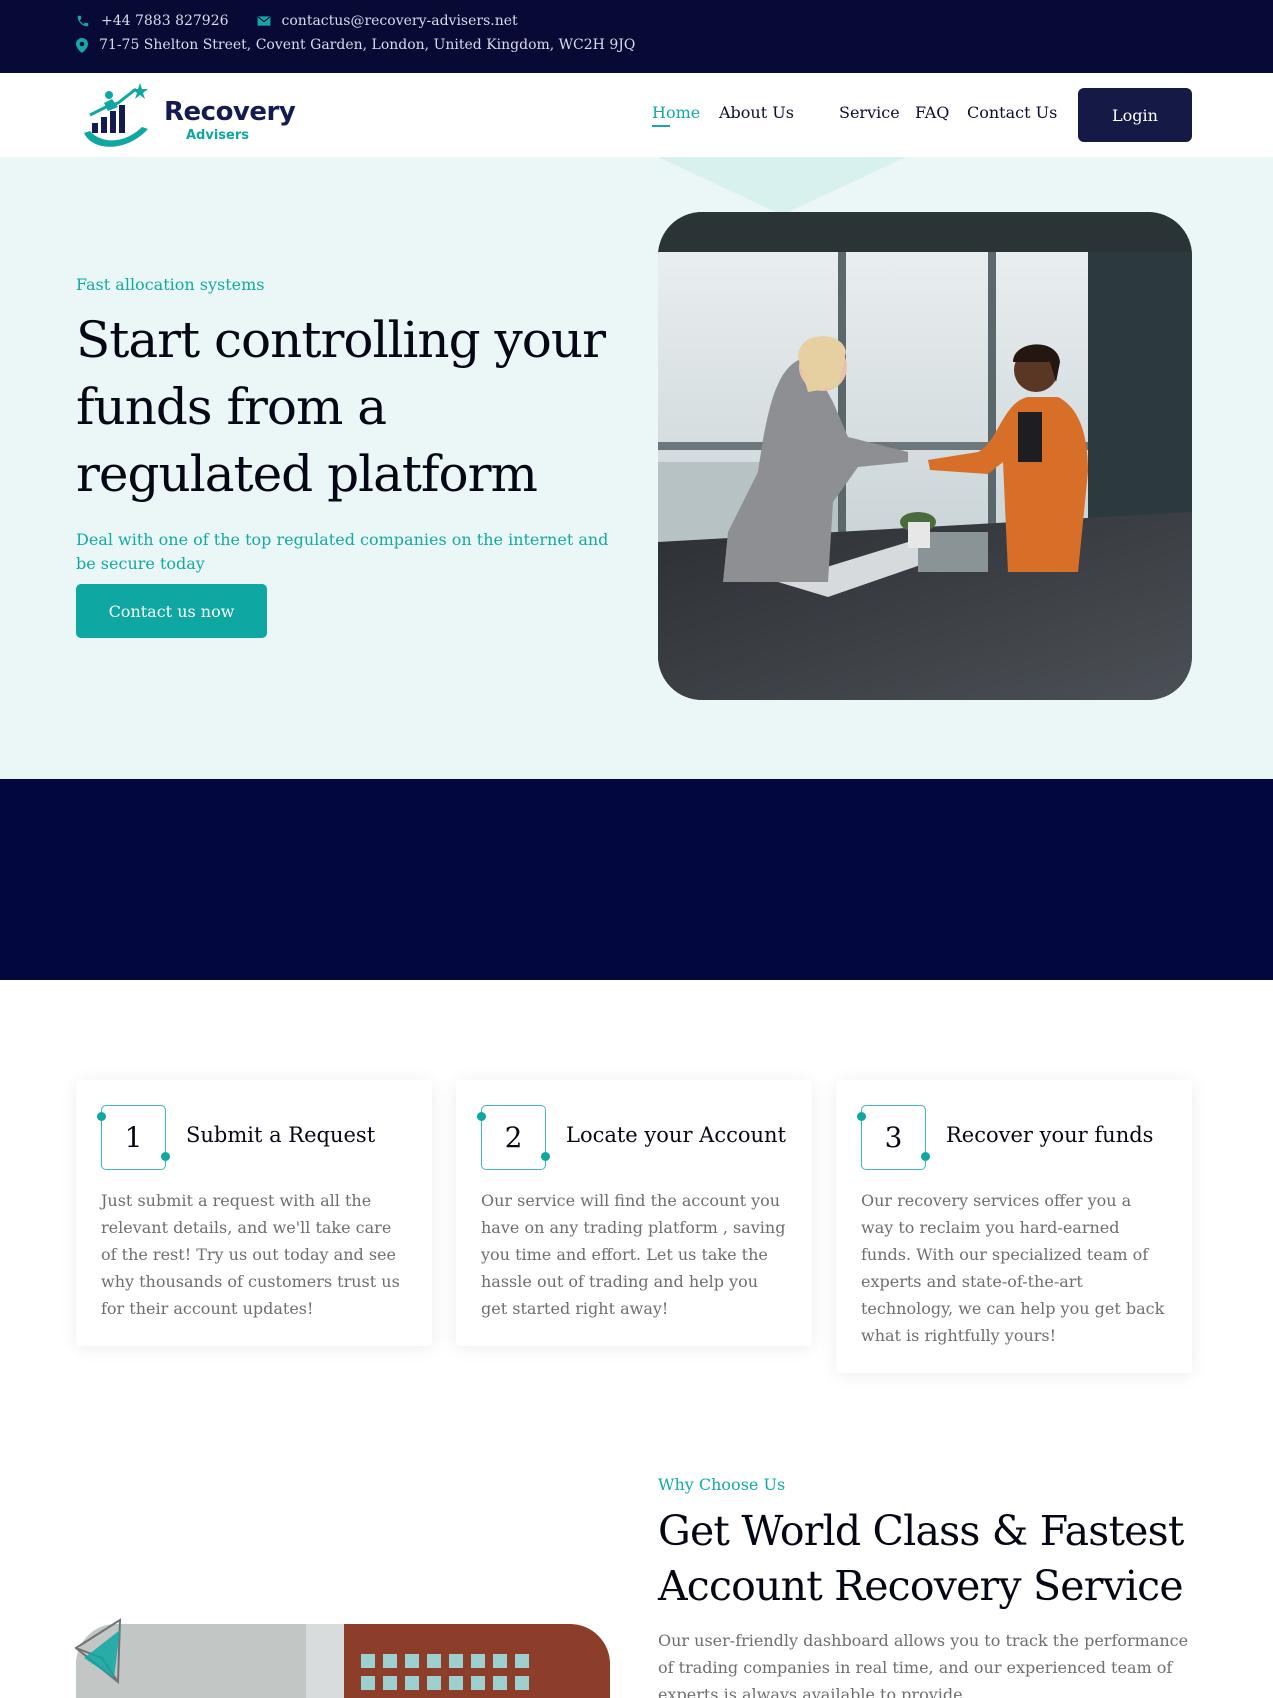 The width and height of the screenshot is (1273, 1698). I want to click on phone-number: +44 7883 827926, so click(165, 21).